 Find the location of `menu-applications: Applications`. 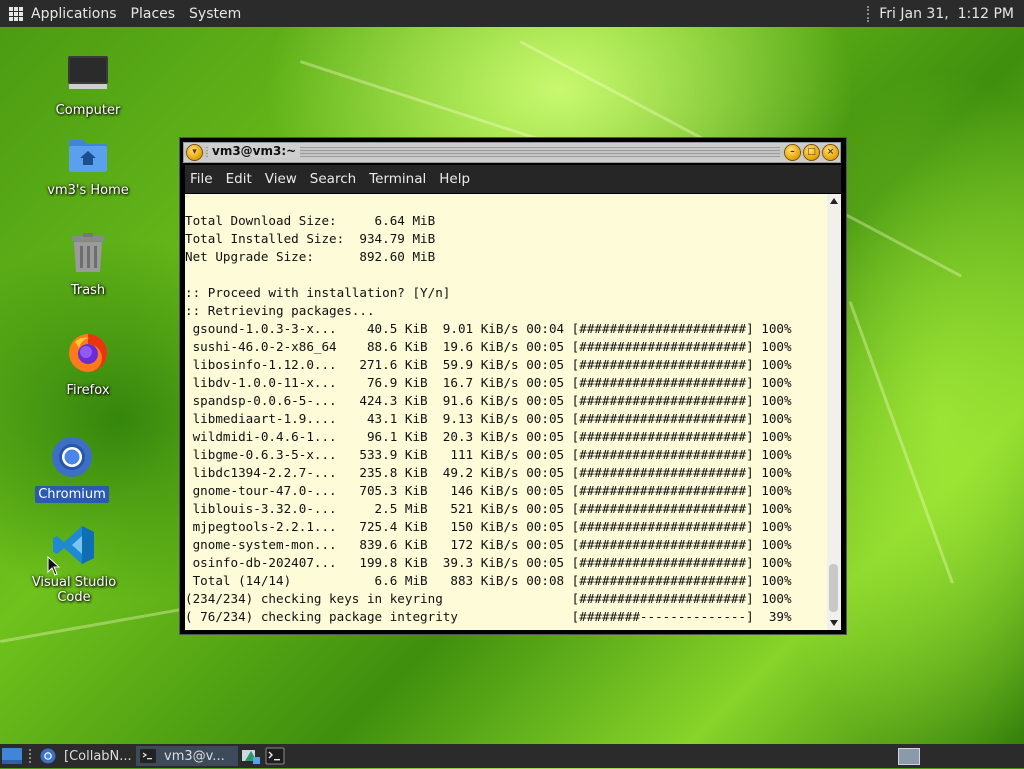

menu-applications: Applications is located at coordinates (74, 14).